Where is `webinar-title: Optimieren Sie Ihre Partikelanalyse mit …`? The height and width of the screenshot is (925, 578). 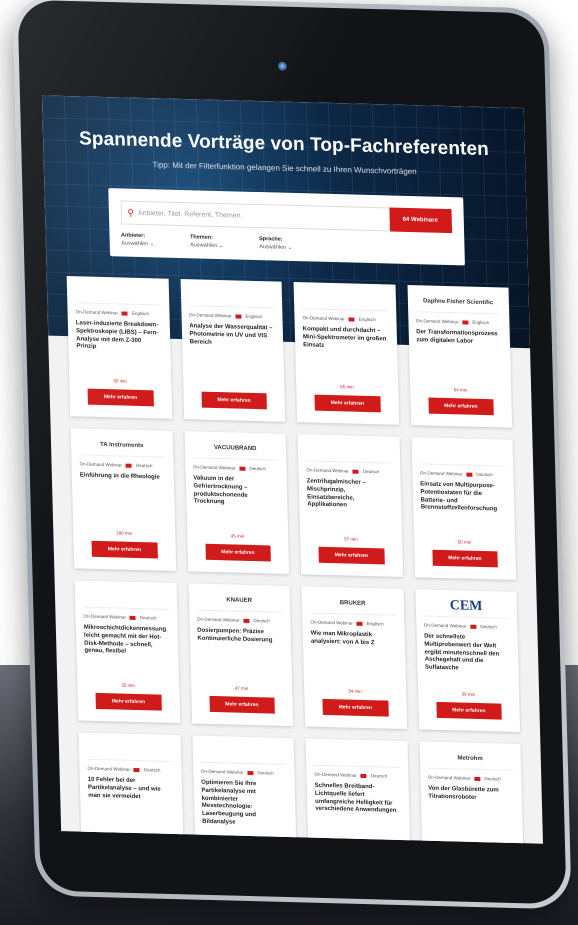 webinar-title: Optimieren Sie Ihre Partikelanalyse mit … is located at coordinates (229, 802).